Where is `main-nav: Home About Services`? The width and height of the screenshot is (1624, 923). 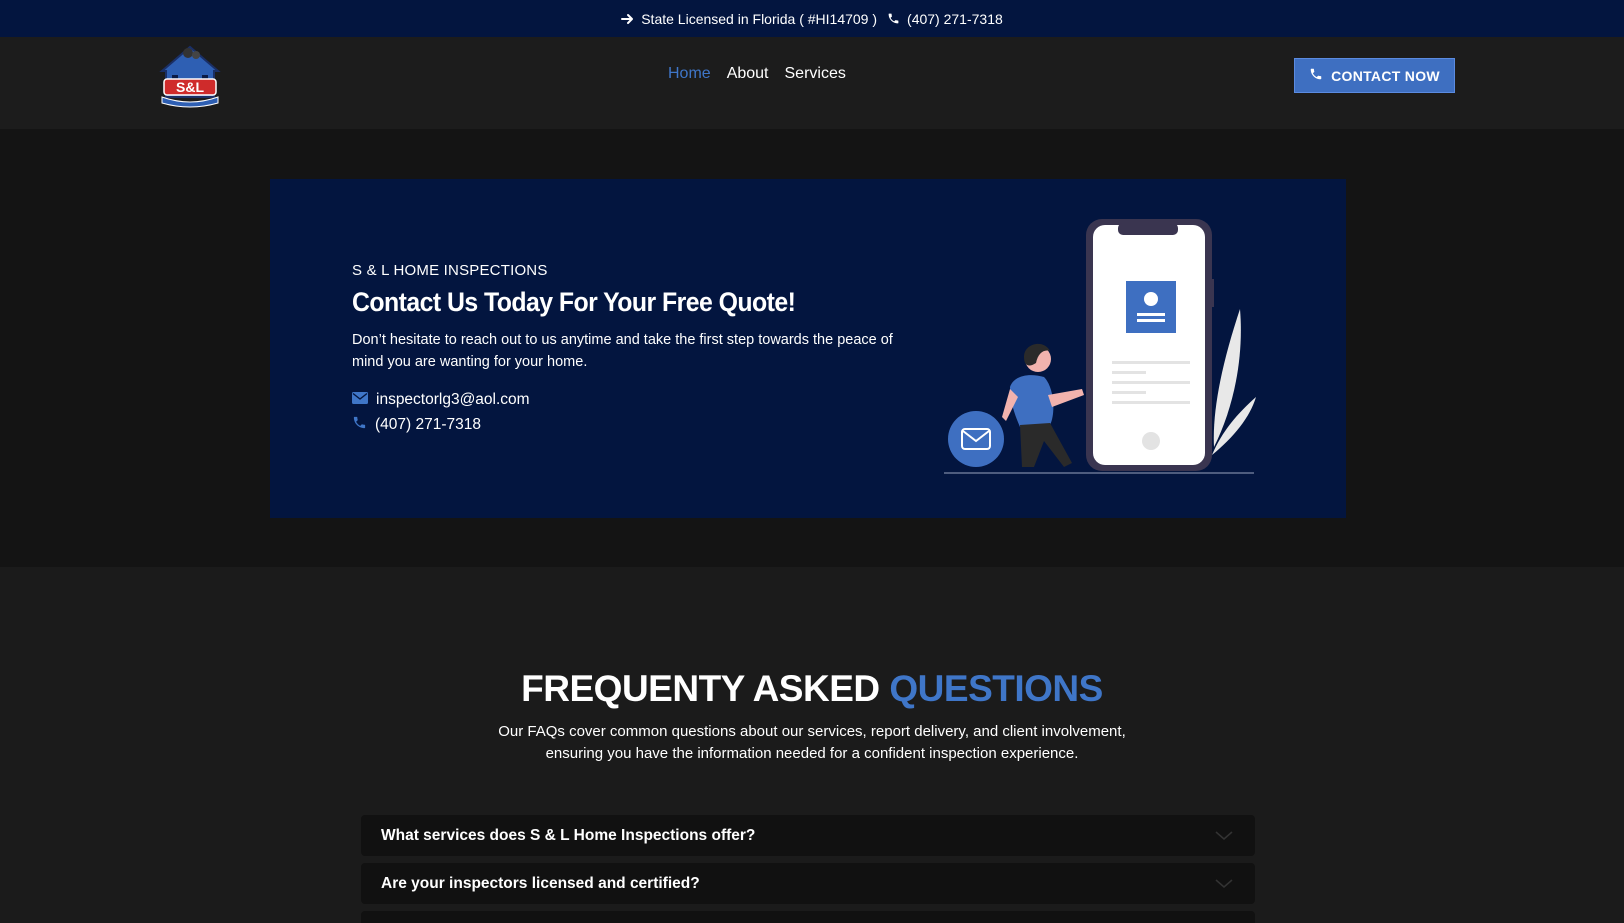
main-nav: Home About Services is located at coordinates (757, 74).